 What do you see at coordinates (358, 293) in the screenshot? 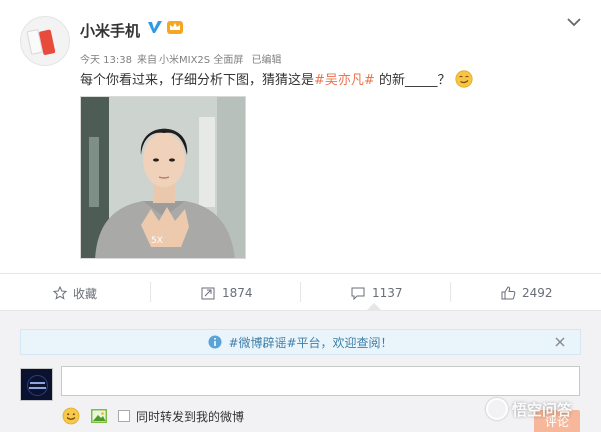
I see `comment-icon` at bounding box center [358, 293].